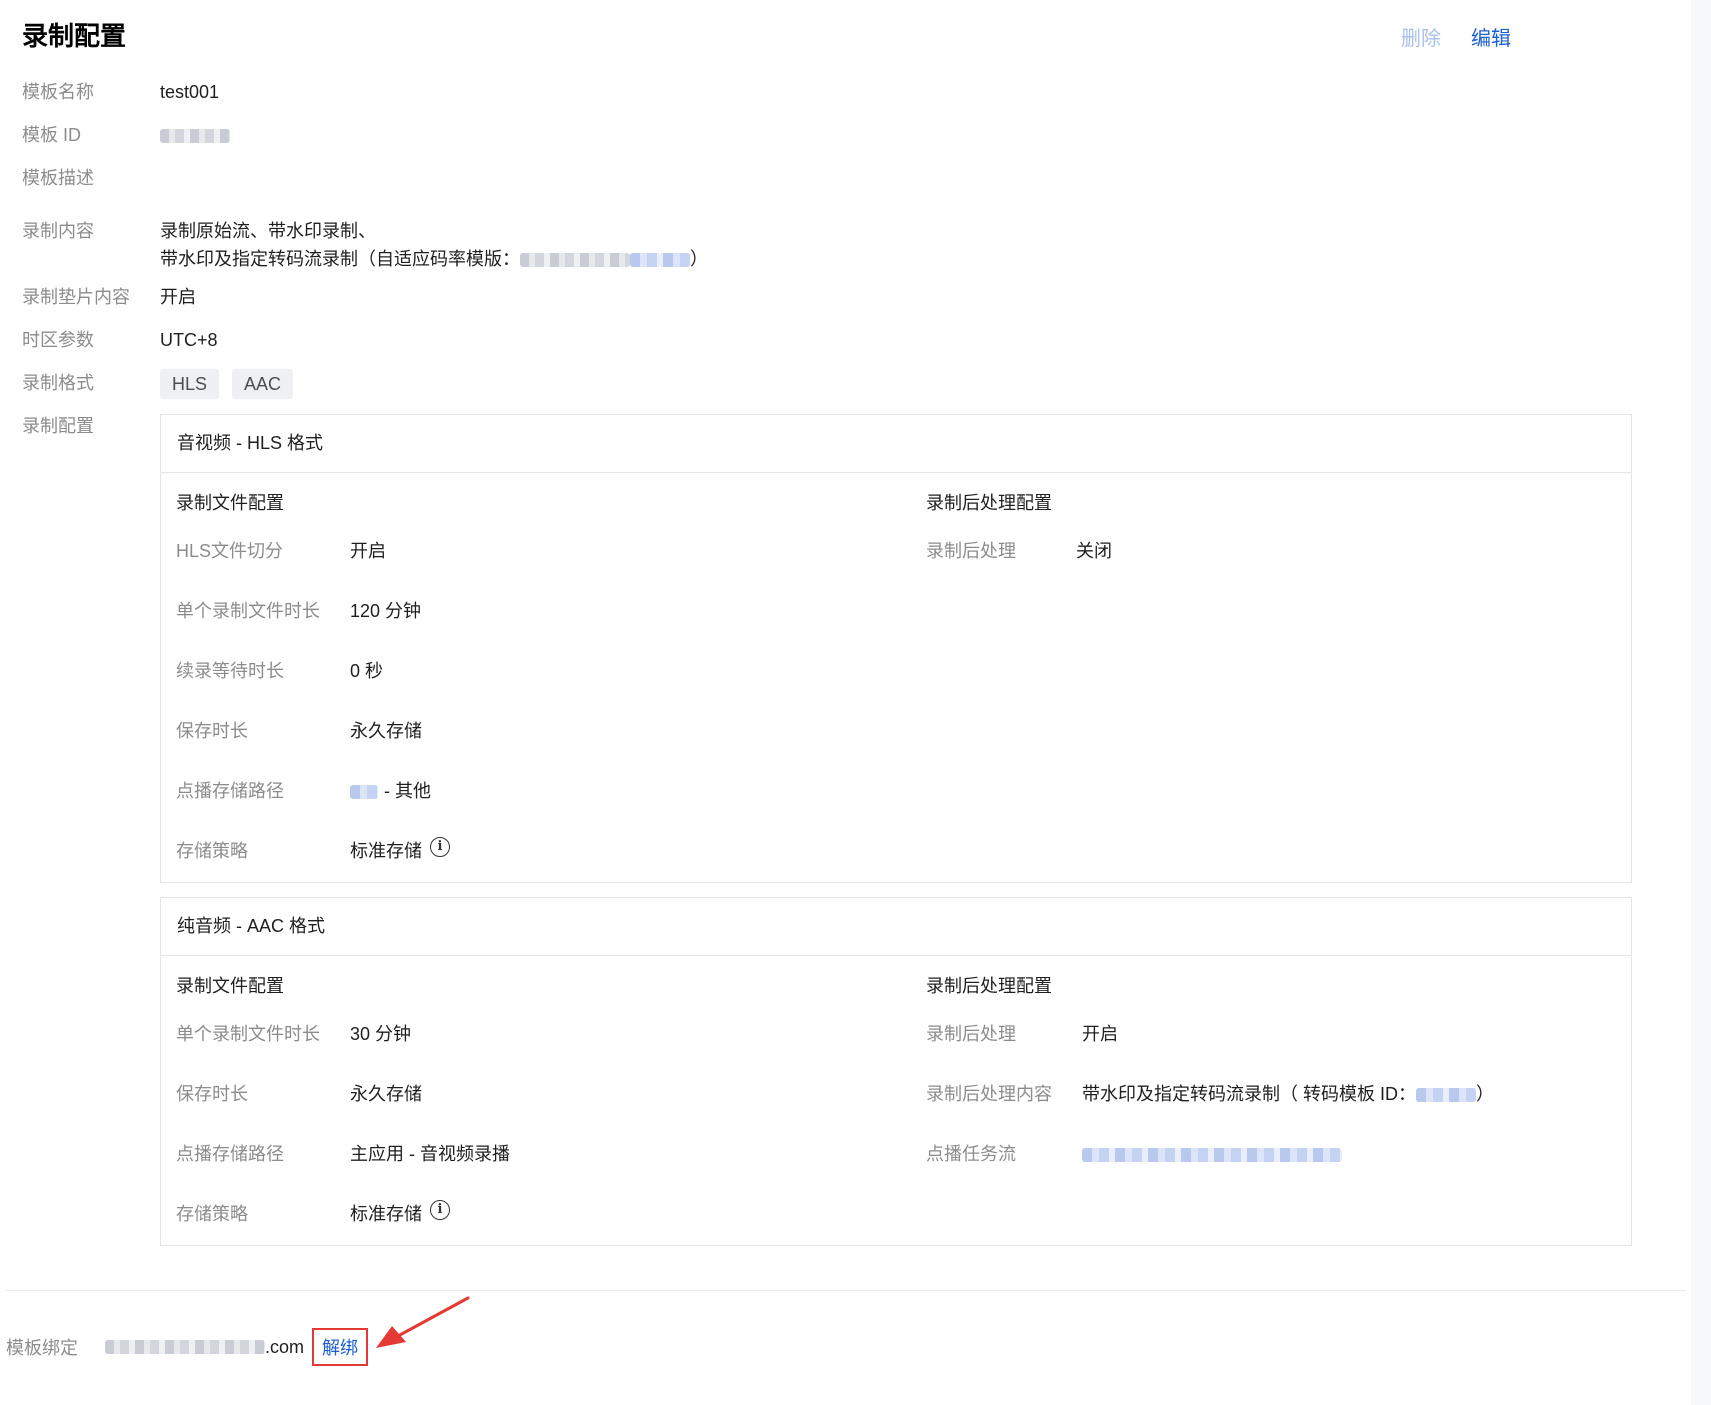  Describe the element at coordinates (989, 986) in the screenshot. I see `aac-post-config-title: 录制后处理配置` at that location.